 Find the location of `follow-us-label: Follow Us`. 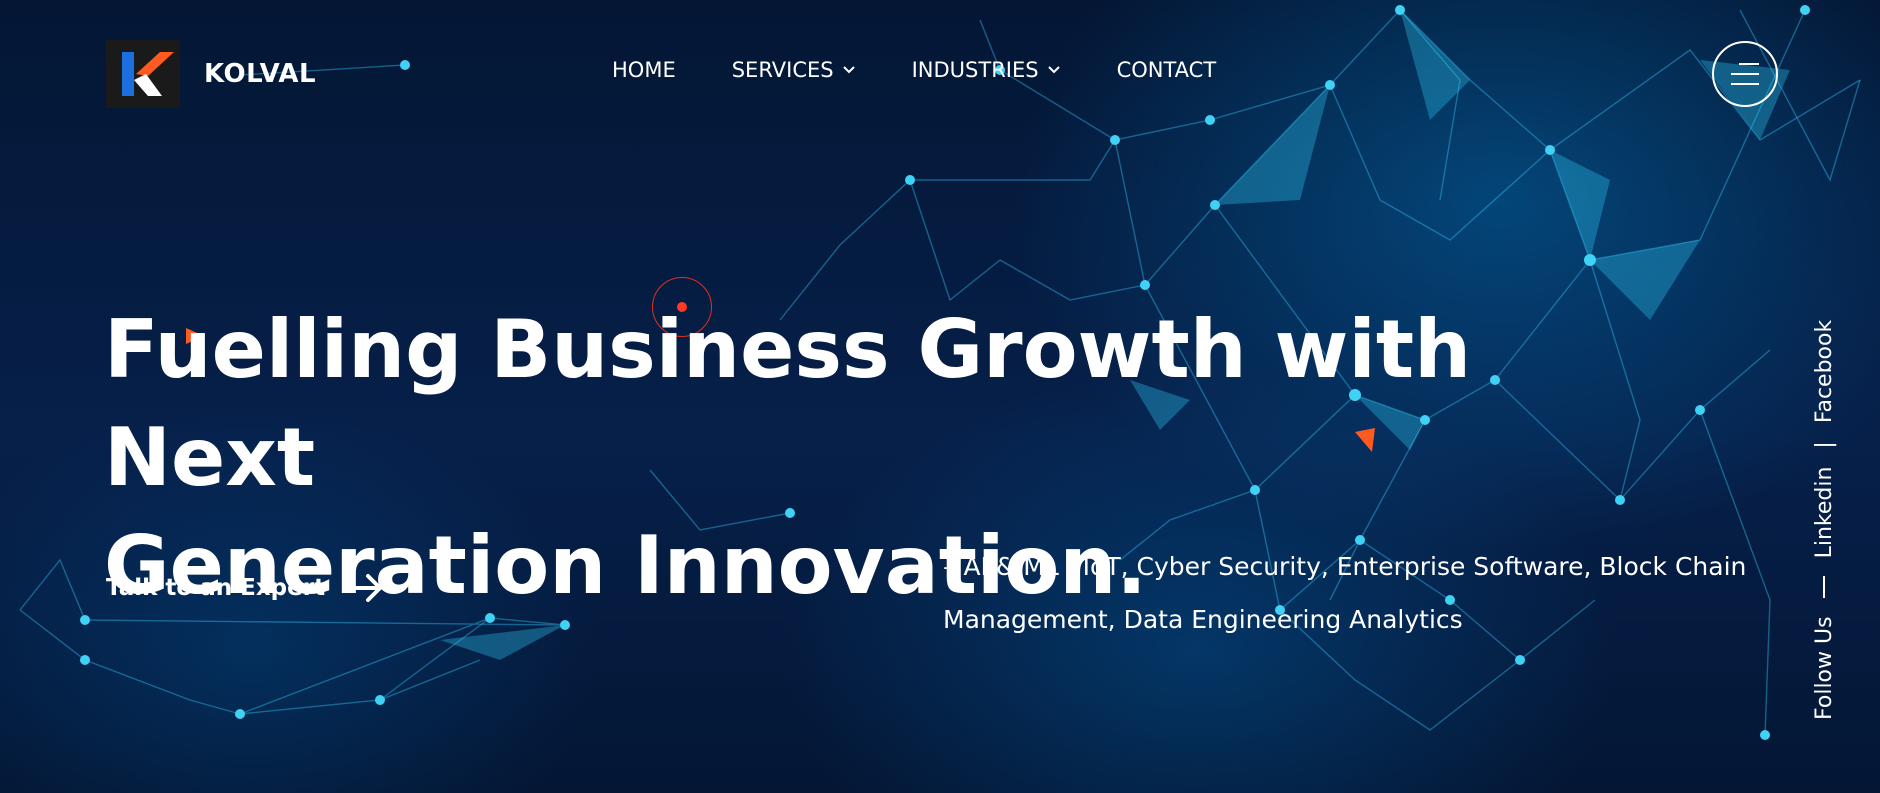

follow-us-label: Follow Us is located at coordinates (1824, 668).